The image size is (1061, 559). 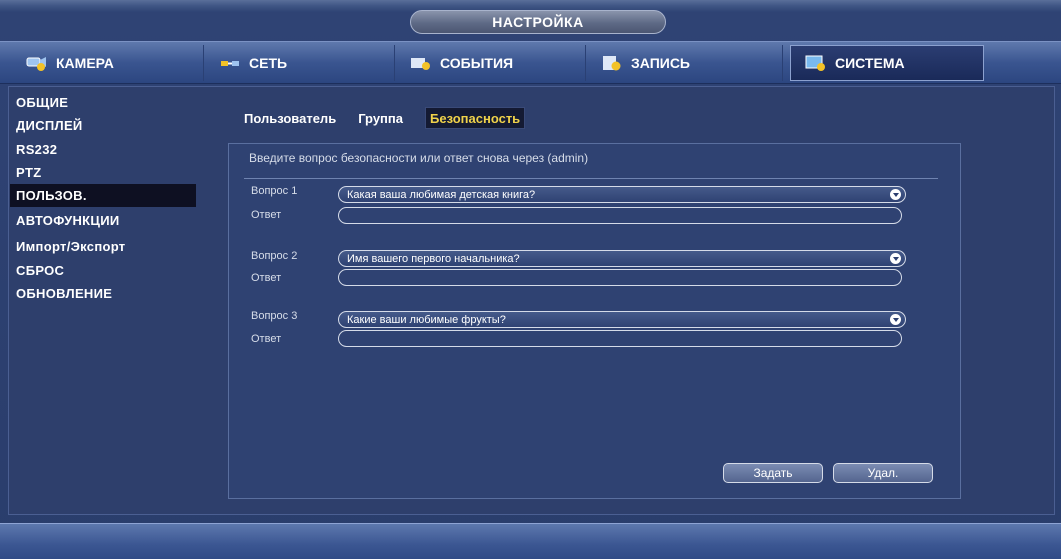 What do you see at coordinates (266, 278) in the screenshot?
I see `answer-2-label: Ответ` at bounding box center [266, 278].